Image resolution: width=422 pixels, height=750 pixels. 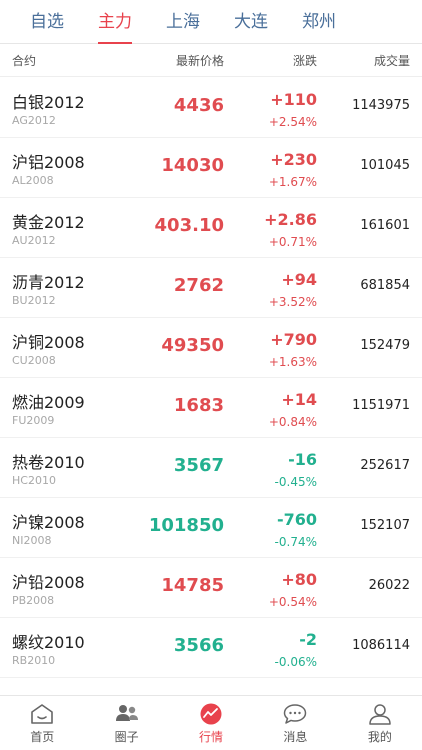 What do you see at coordinates (192, 345) in the screenshot?
I see `latest-price: 49350` at bounding box center [192, 345].